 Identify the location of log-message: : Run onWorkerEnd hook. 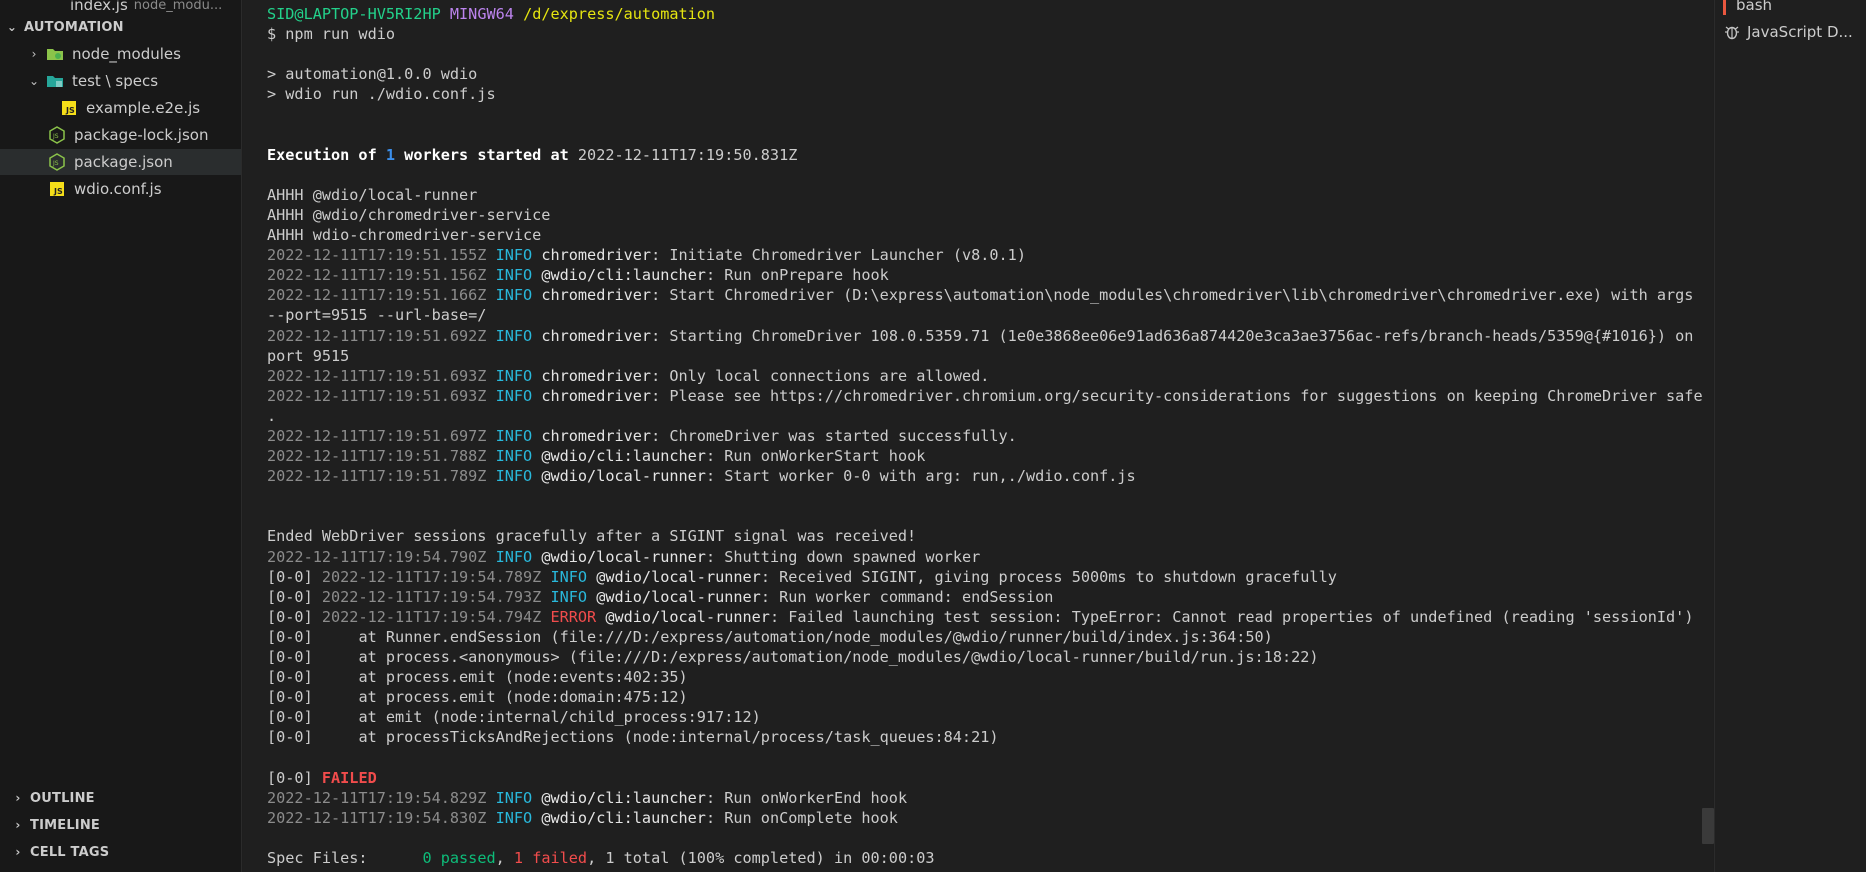
(806, 797).